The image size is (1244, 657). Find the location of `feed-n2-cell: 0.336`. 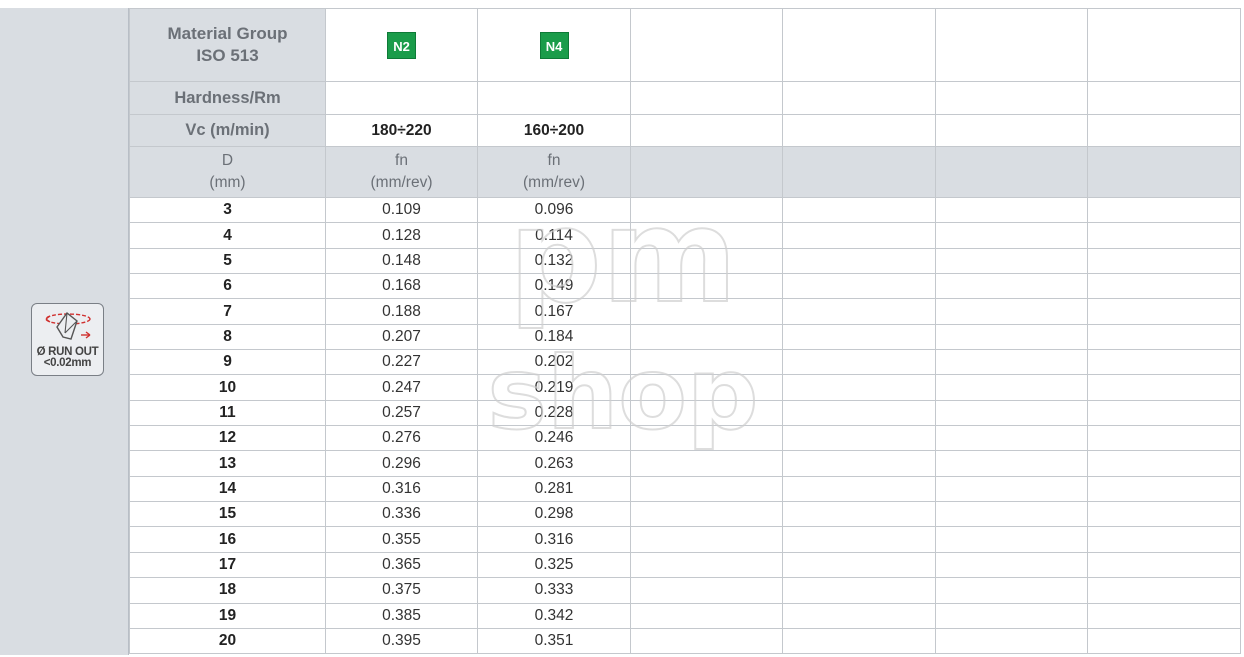

feed-n2-cell: 0.336 is located at coordinates (401, 514).